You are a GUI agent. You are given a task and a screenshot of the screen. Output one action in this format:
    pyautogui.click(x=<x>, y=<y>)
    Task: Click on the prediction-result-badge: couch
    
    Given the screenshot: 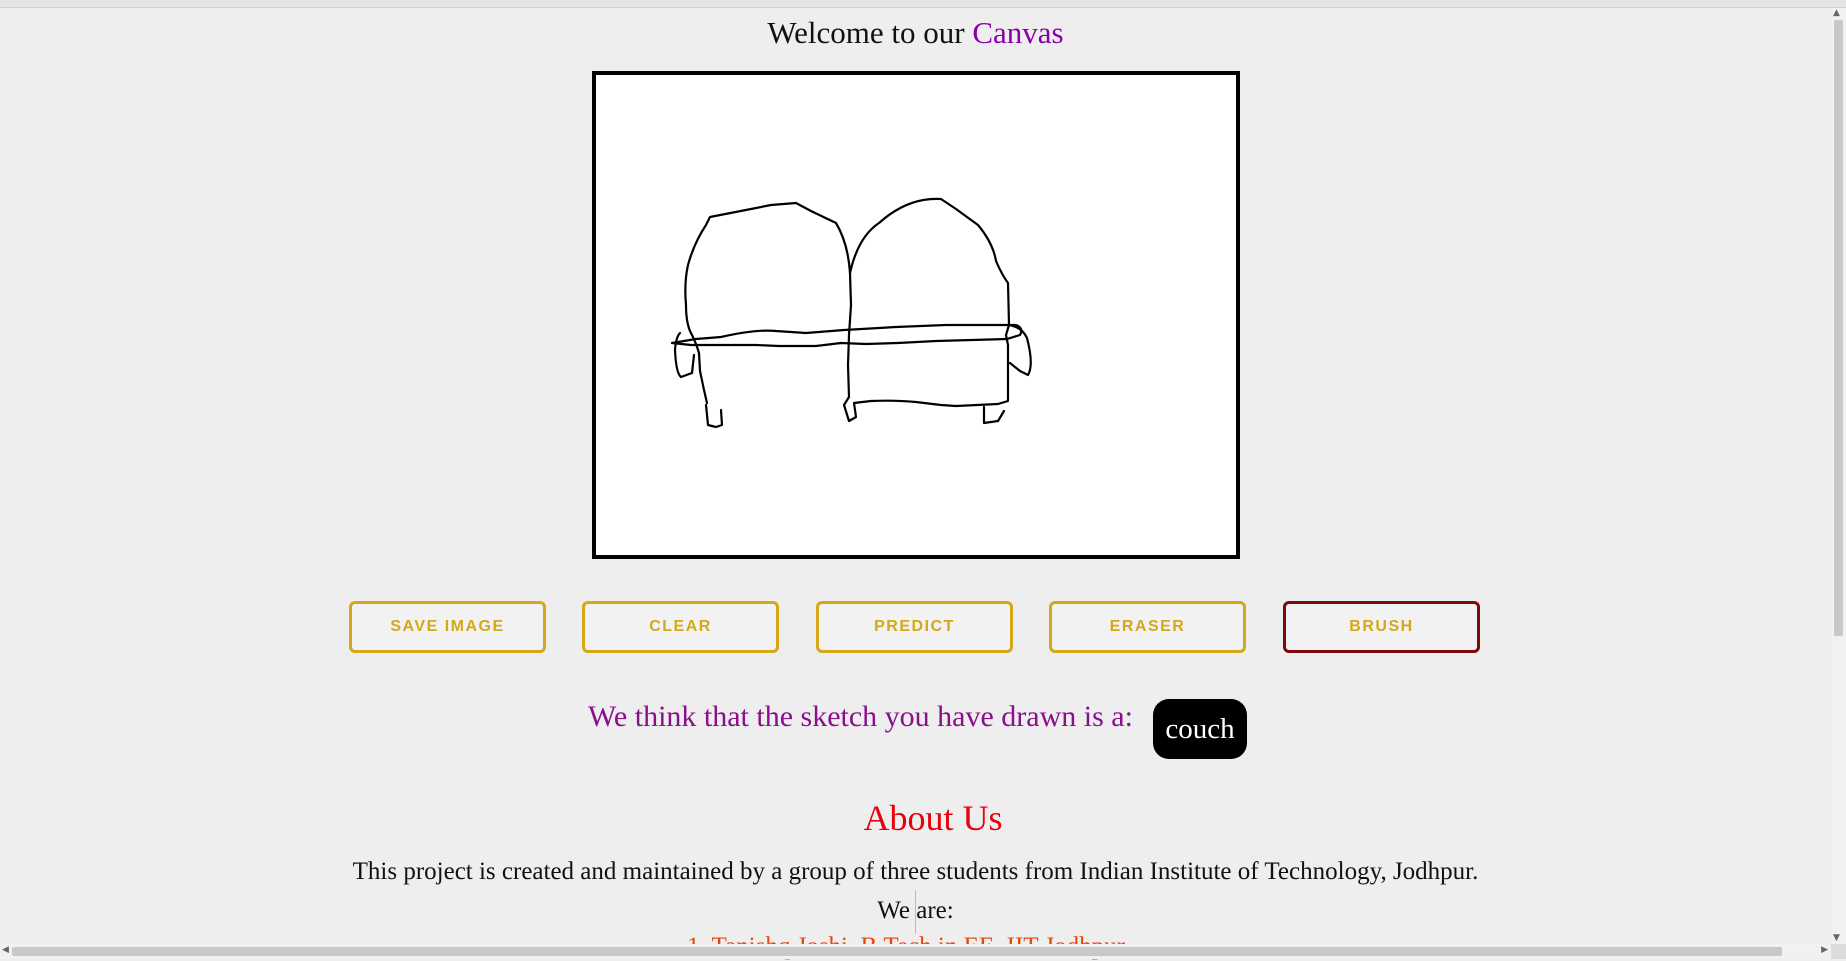 What is the action you would take?
    pyautogui.click(x=1200, y=729)
    